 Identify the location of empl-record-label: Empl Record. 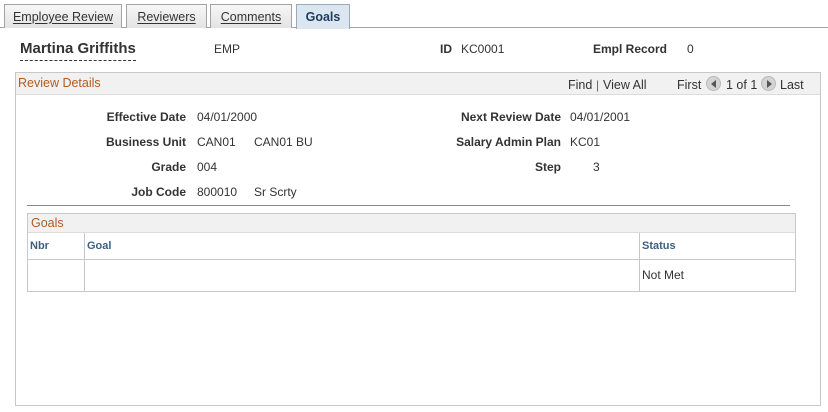
(630, 49).